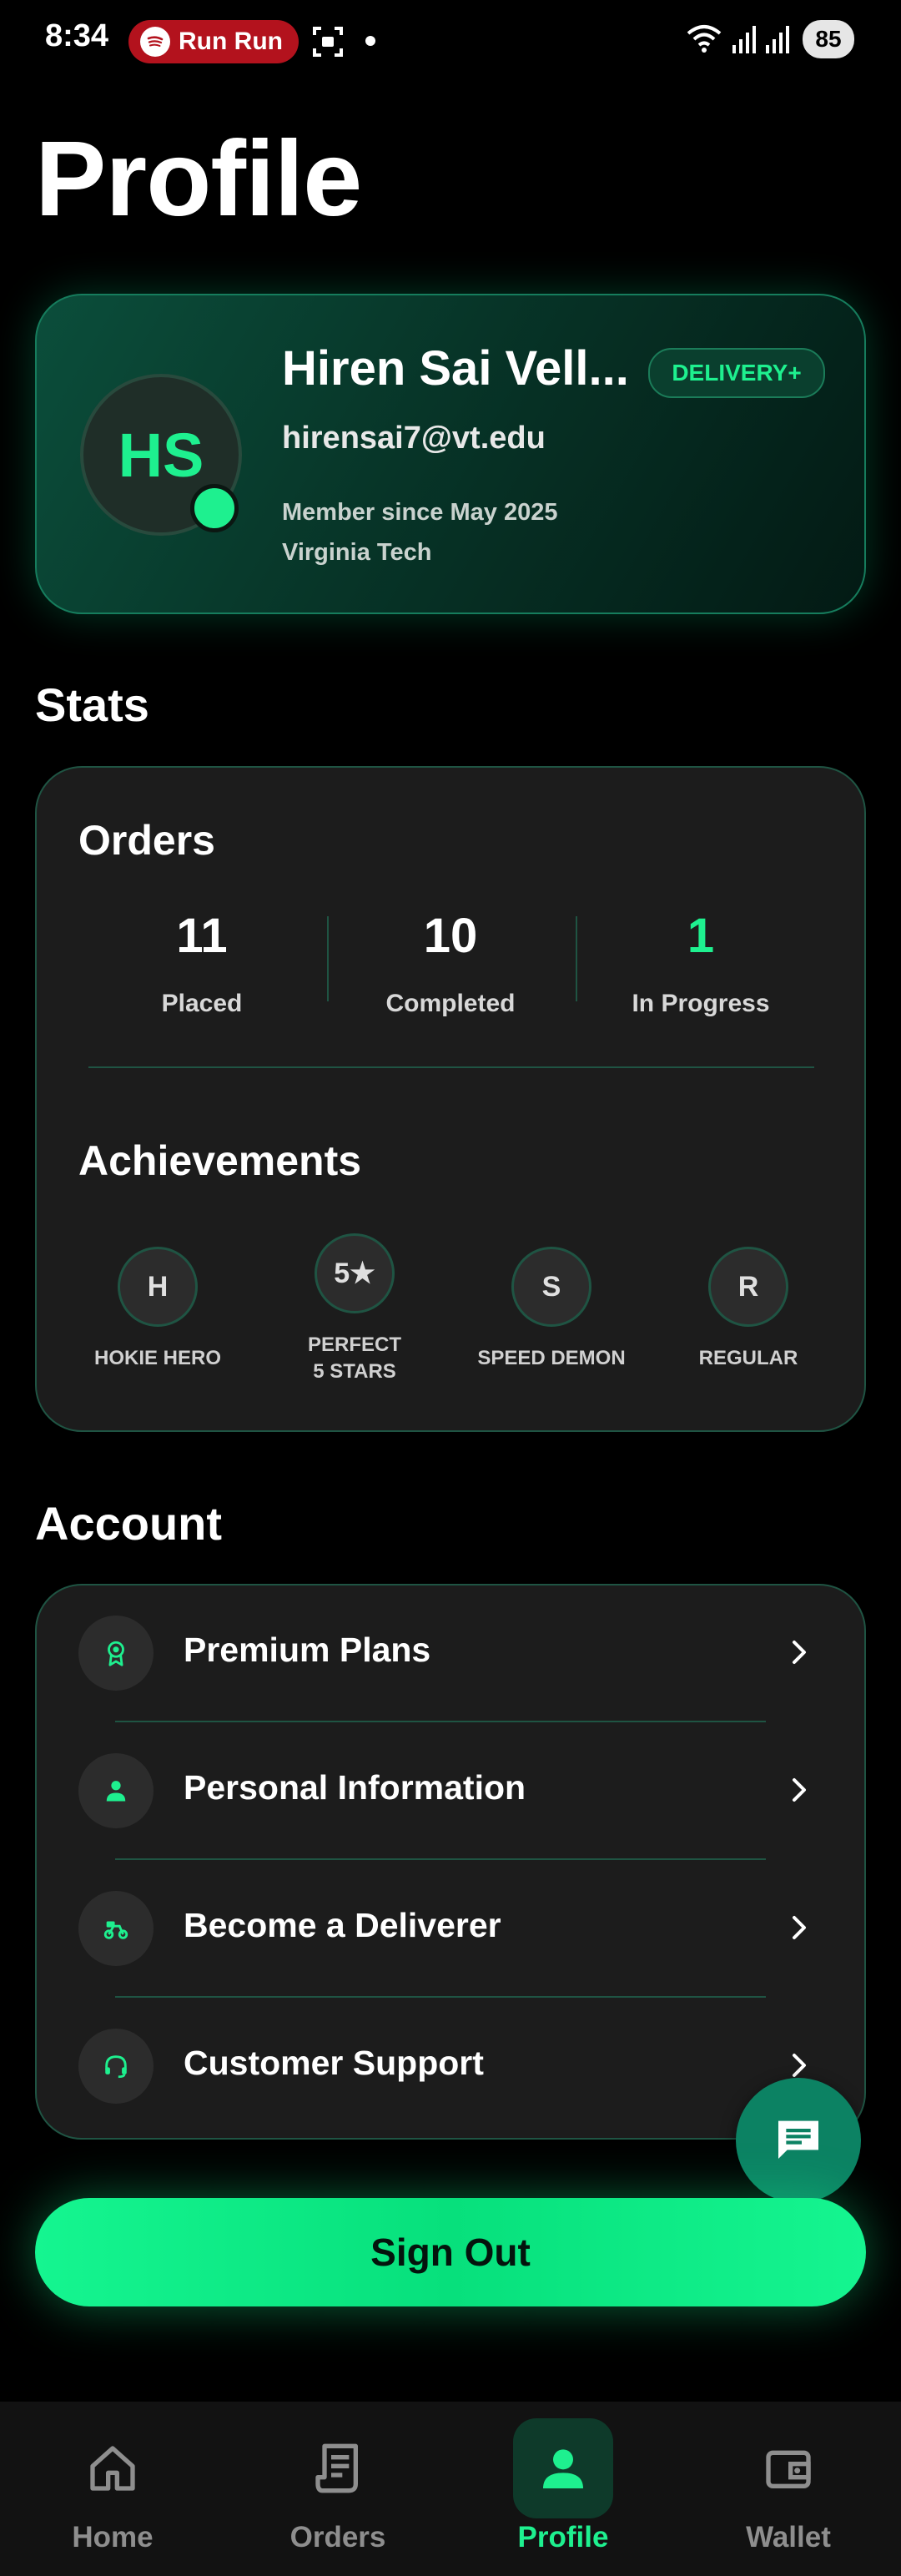 The height and width of the screenshot is (2576, 901). Describe the element at coordinates (701, 1004) in the screenshot. I see `orders-in-progress-label: In Progress` at that location.